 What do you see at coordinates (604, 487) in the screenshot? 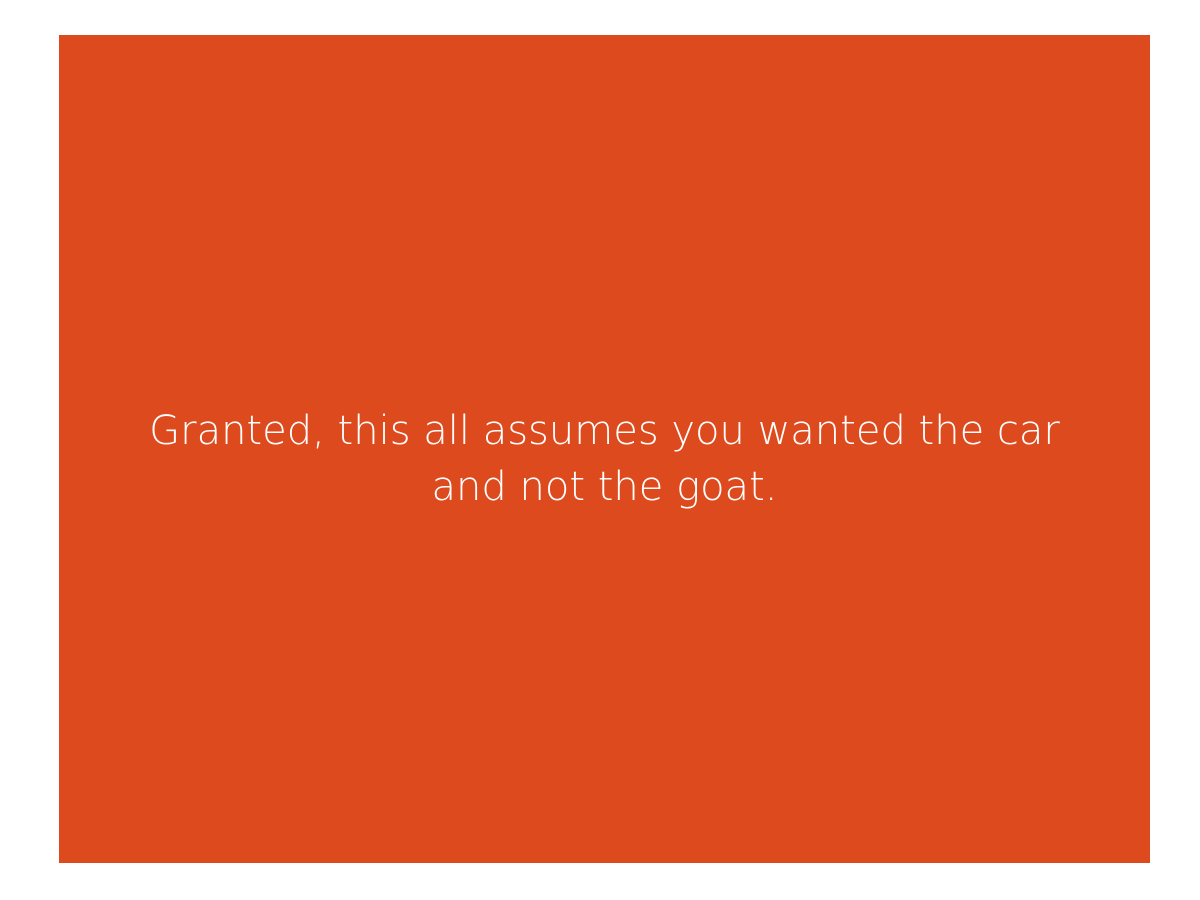
I see `slide-text-line-2: and not the goat.` at bounding box center [604, 487].